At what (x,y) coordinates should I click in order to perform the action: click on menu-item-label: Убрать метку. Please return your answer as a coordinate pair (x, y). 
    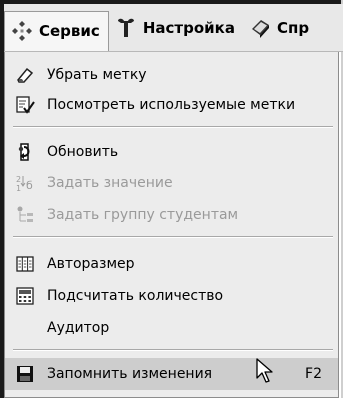
    Looking at the image, I should click on (97, 75).